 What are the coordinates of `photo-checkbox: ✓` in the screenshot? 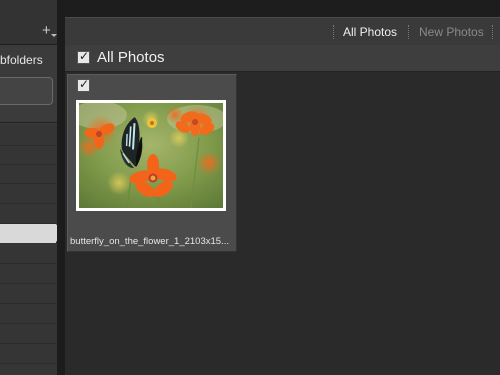 It's located at (83, 84).